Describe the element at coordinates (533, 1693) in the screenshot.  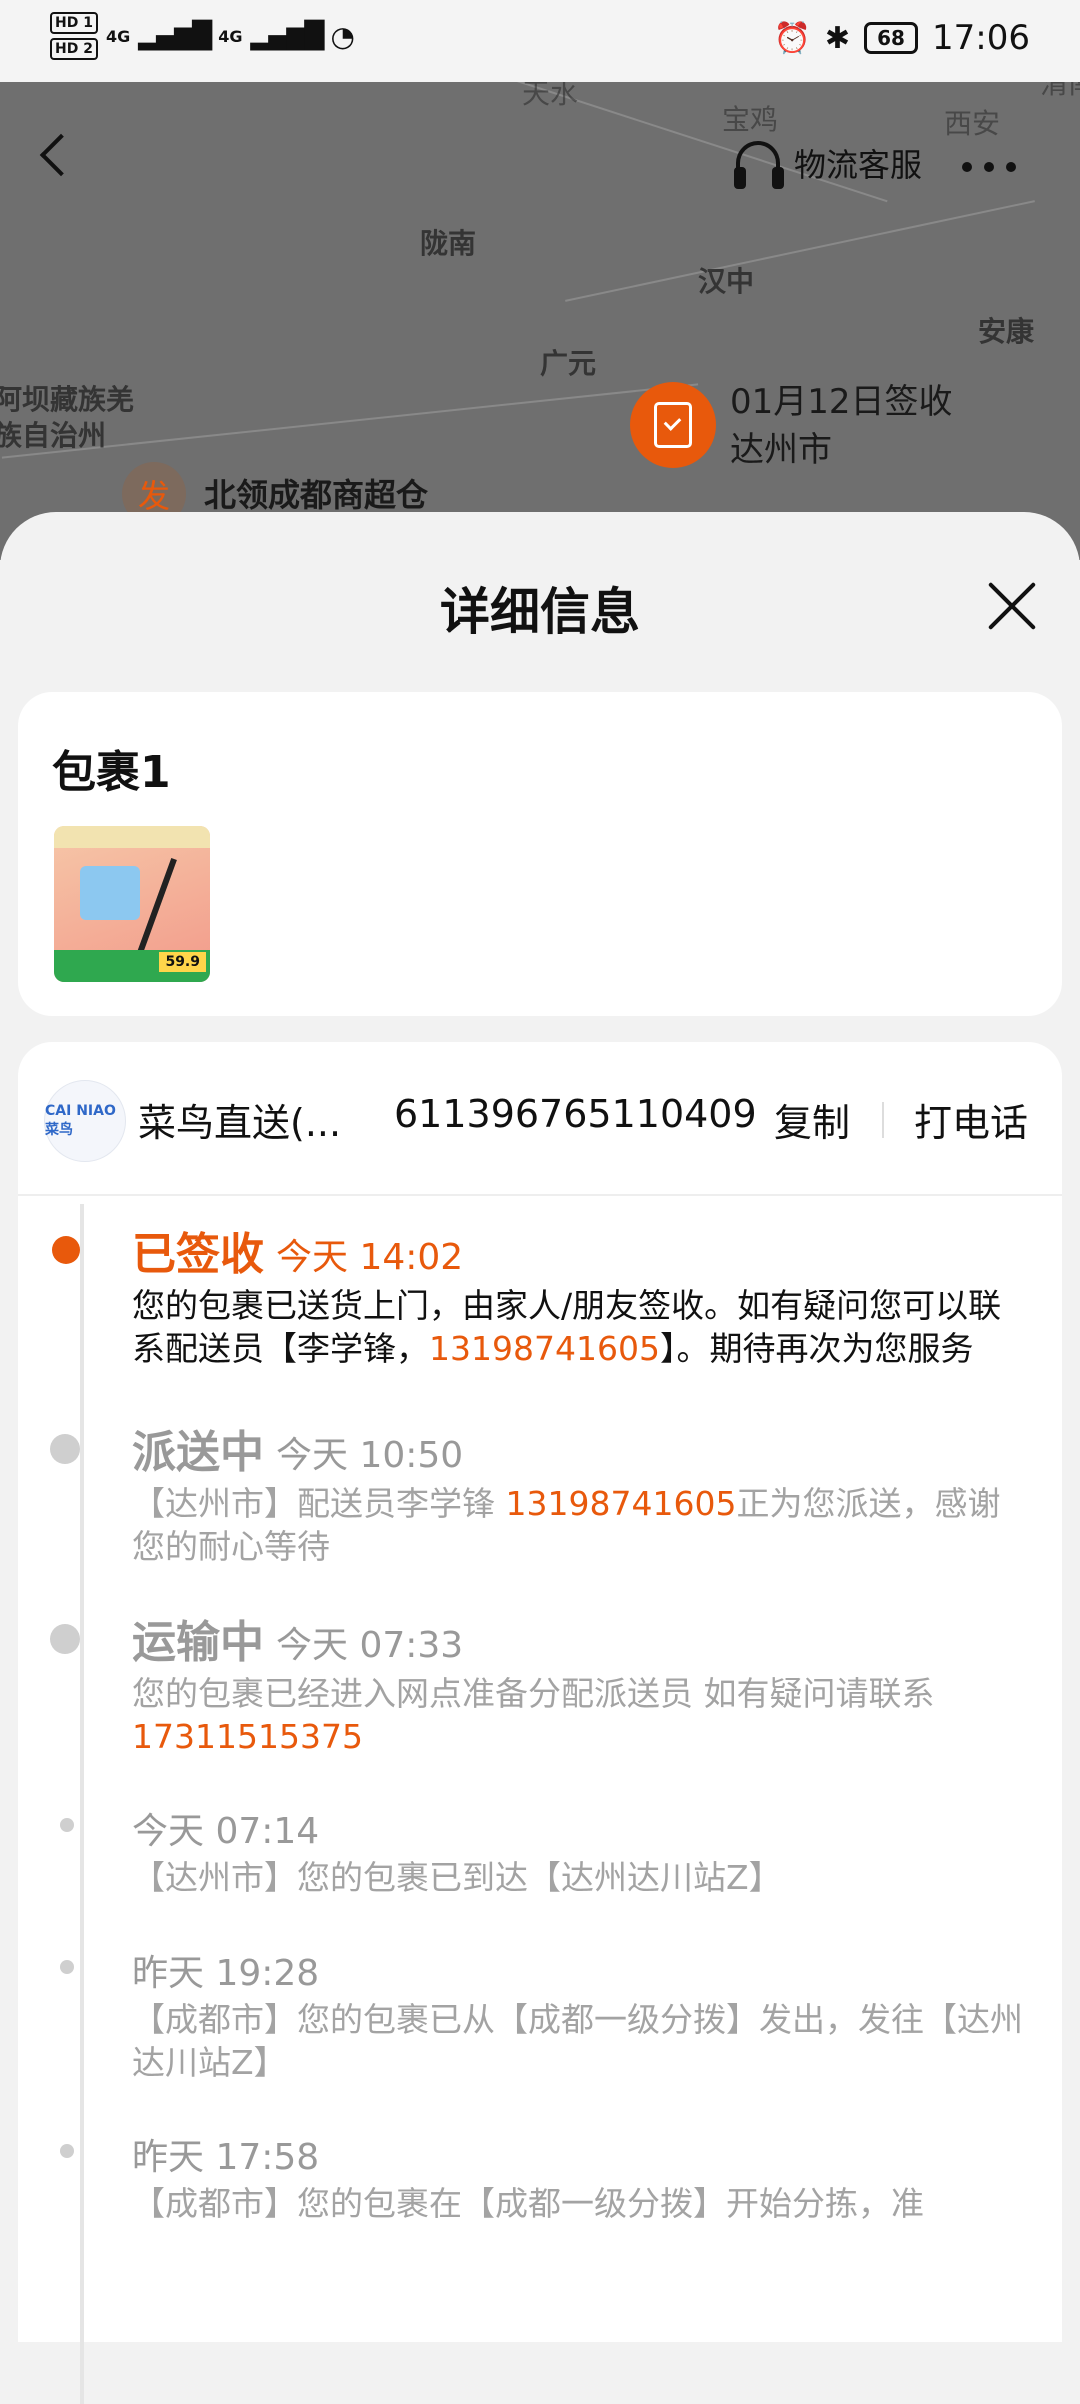
I see `event-desc-text: 您的包裹已经进入网点准备分配派送员 如有疑问请联系` at that location.